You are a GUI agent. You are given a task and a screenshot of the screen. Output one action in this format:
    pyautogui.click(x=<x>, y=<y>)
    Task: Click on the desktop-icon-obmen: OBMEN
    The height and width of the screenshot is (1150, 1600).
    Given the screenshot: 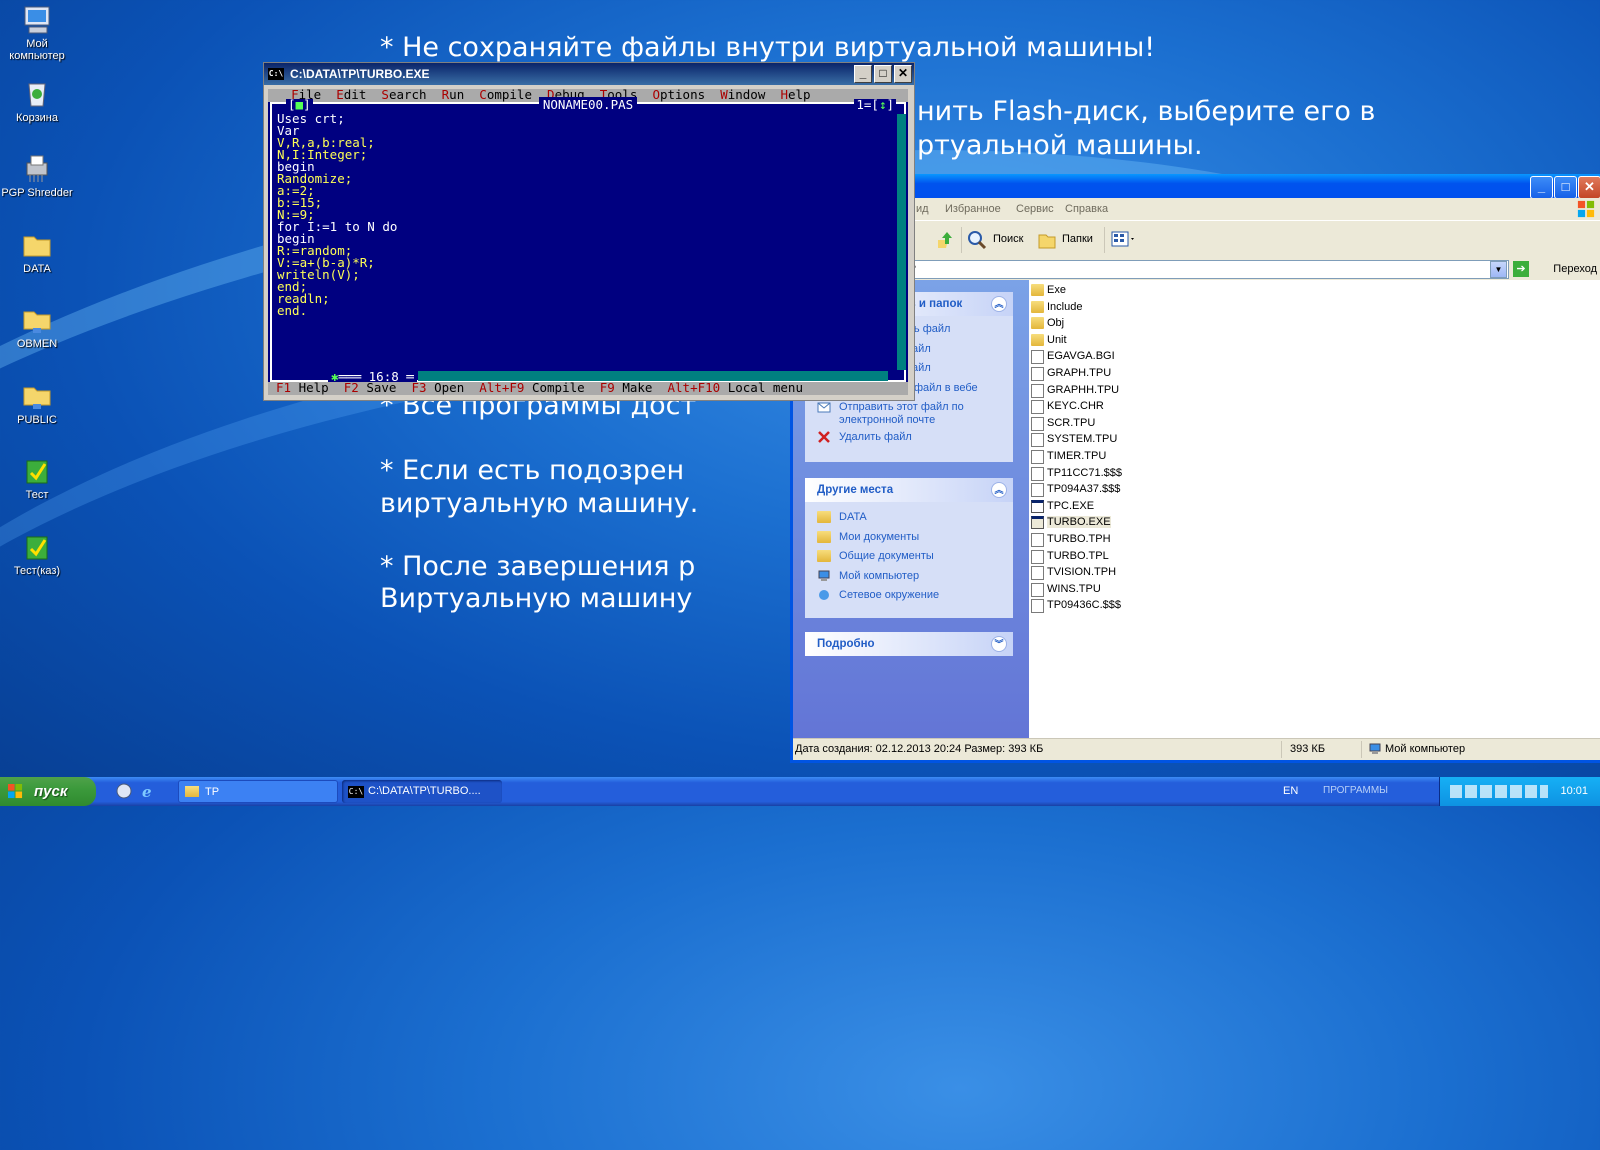 What is the action you would take?
    pyautogui.click(x=37, y=327)
    